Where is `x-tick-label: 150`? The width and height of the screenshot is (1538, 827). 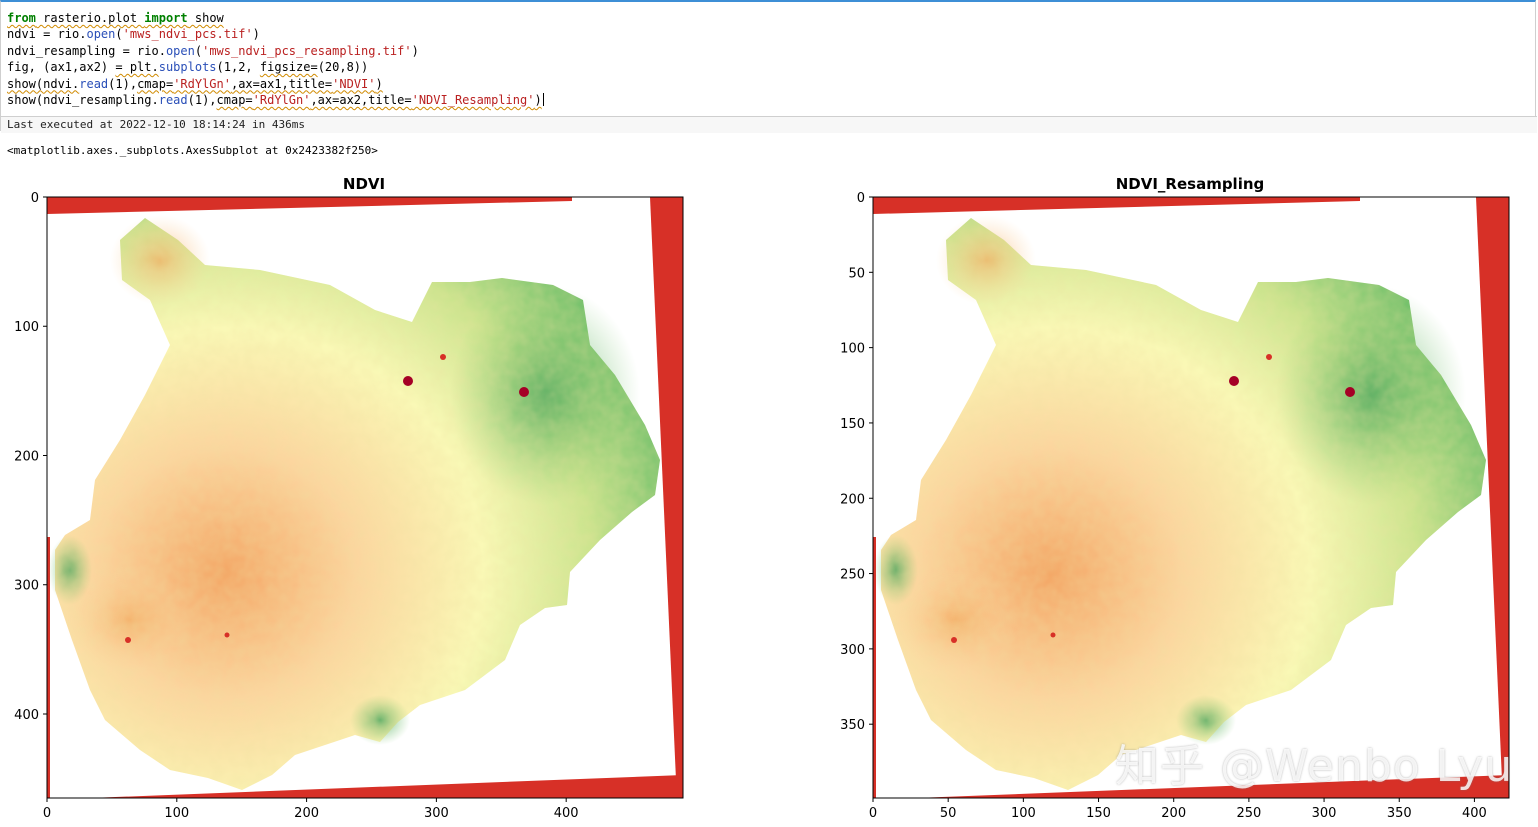
x-tick-label: 150 is located at coordinates (1098, 813).